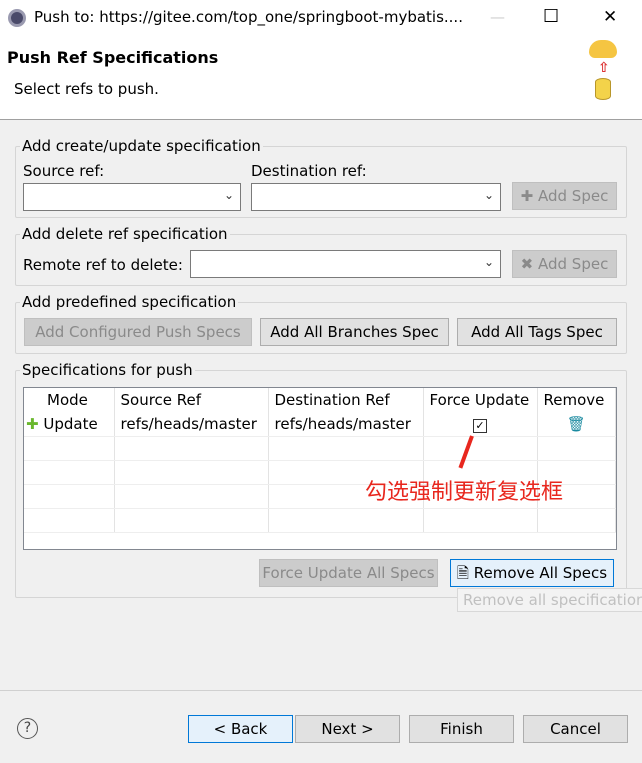  Describe the element at coordinates (129, 302) in the screenshot. I see `predefined-legend: Add predefined specification` at that location.